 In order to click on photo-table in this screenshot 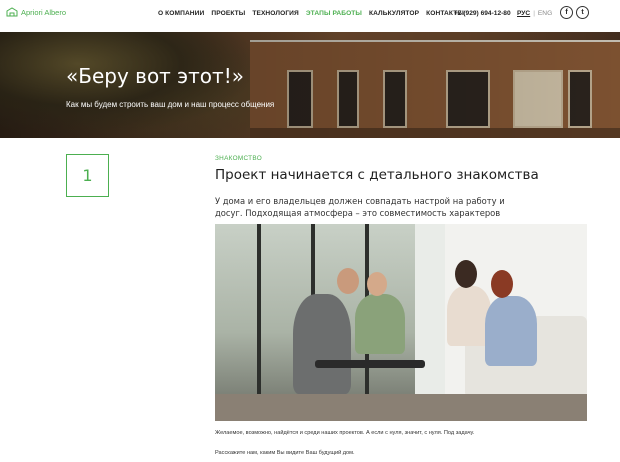, I will do `click(370, 364)`.